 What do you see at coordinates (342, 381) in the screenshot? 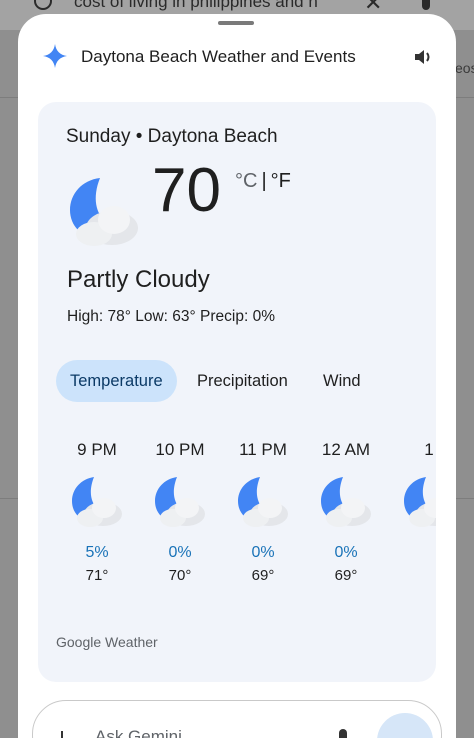
I see `tab-wind: Wind` at bounding box center [342, 381].